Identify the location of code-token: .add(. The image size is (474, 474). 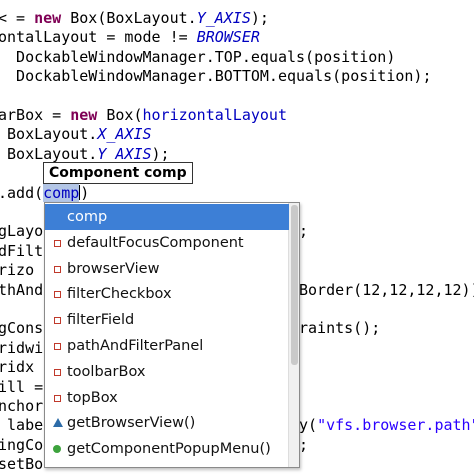
(22, 192).